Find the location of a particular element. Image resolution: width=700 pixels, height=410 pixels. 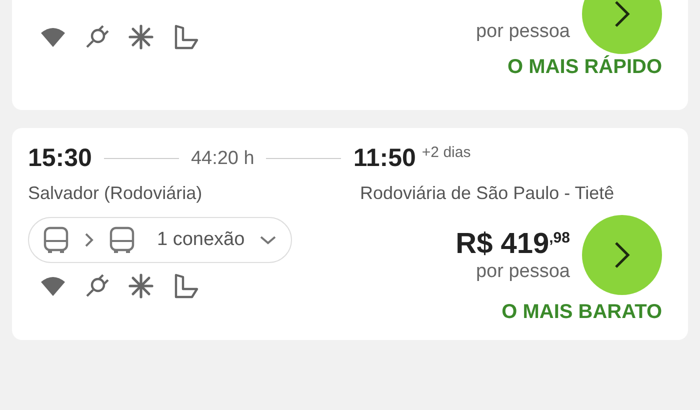

chevron-down-icon is located at coordinates (267, 240).